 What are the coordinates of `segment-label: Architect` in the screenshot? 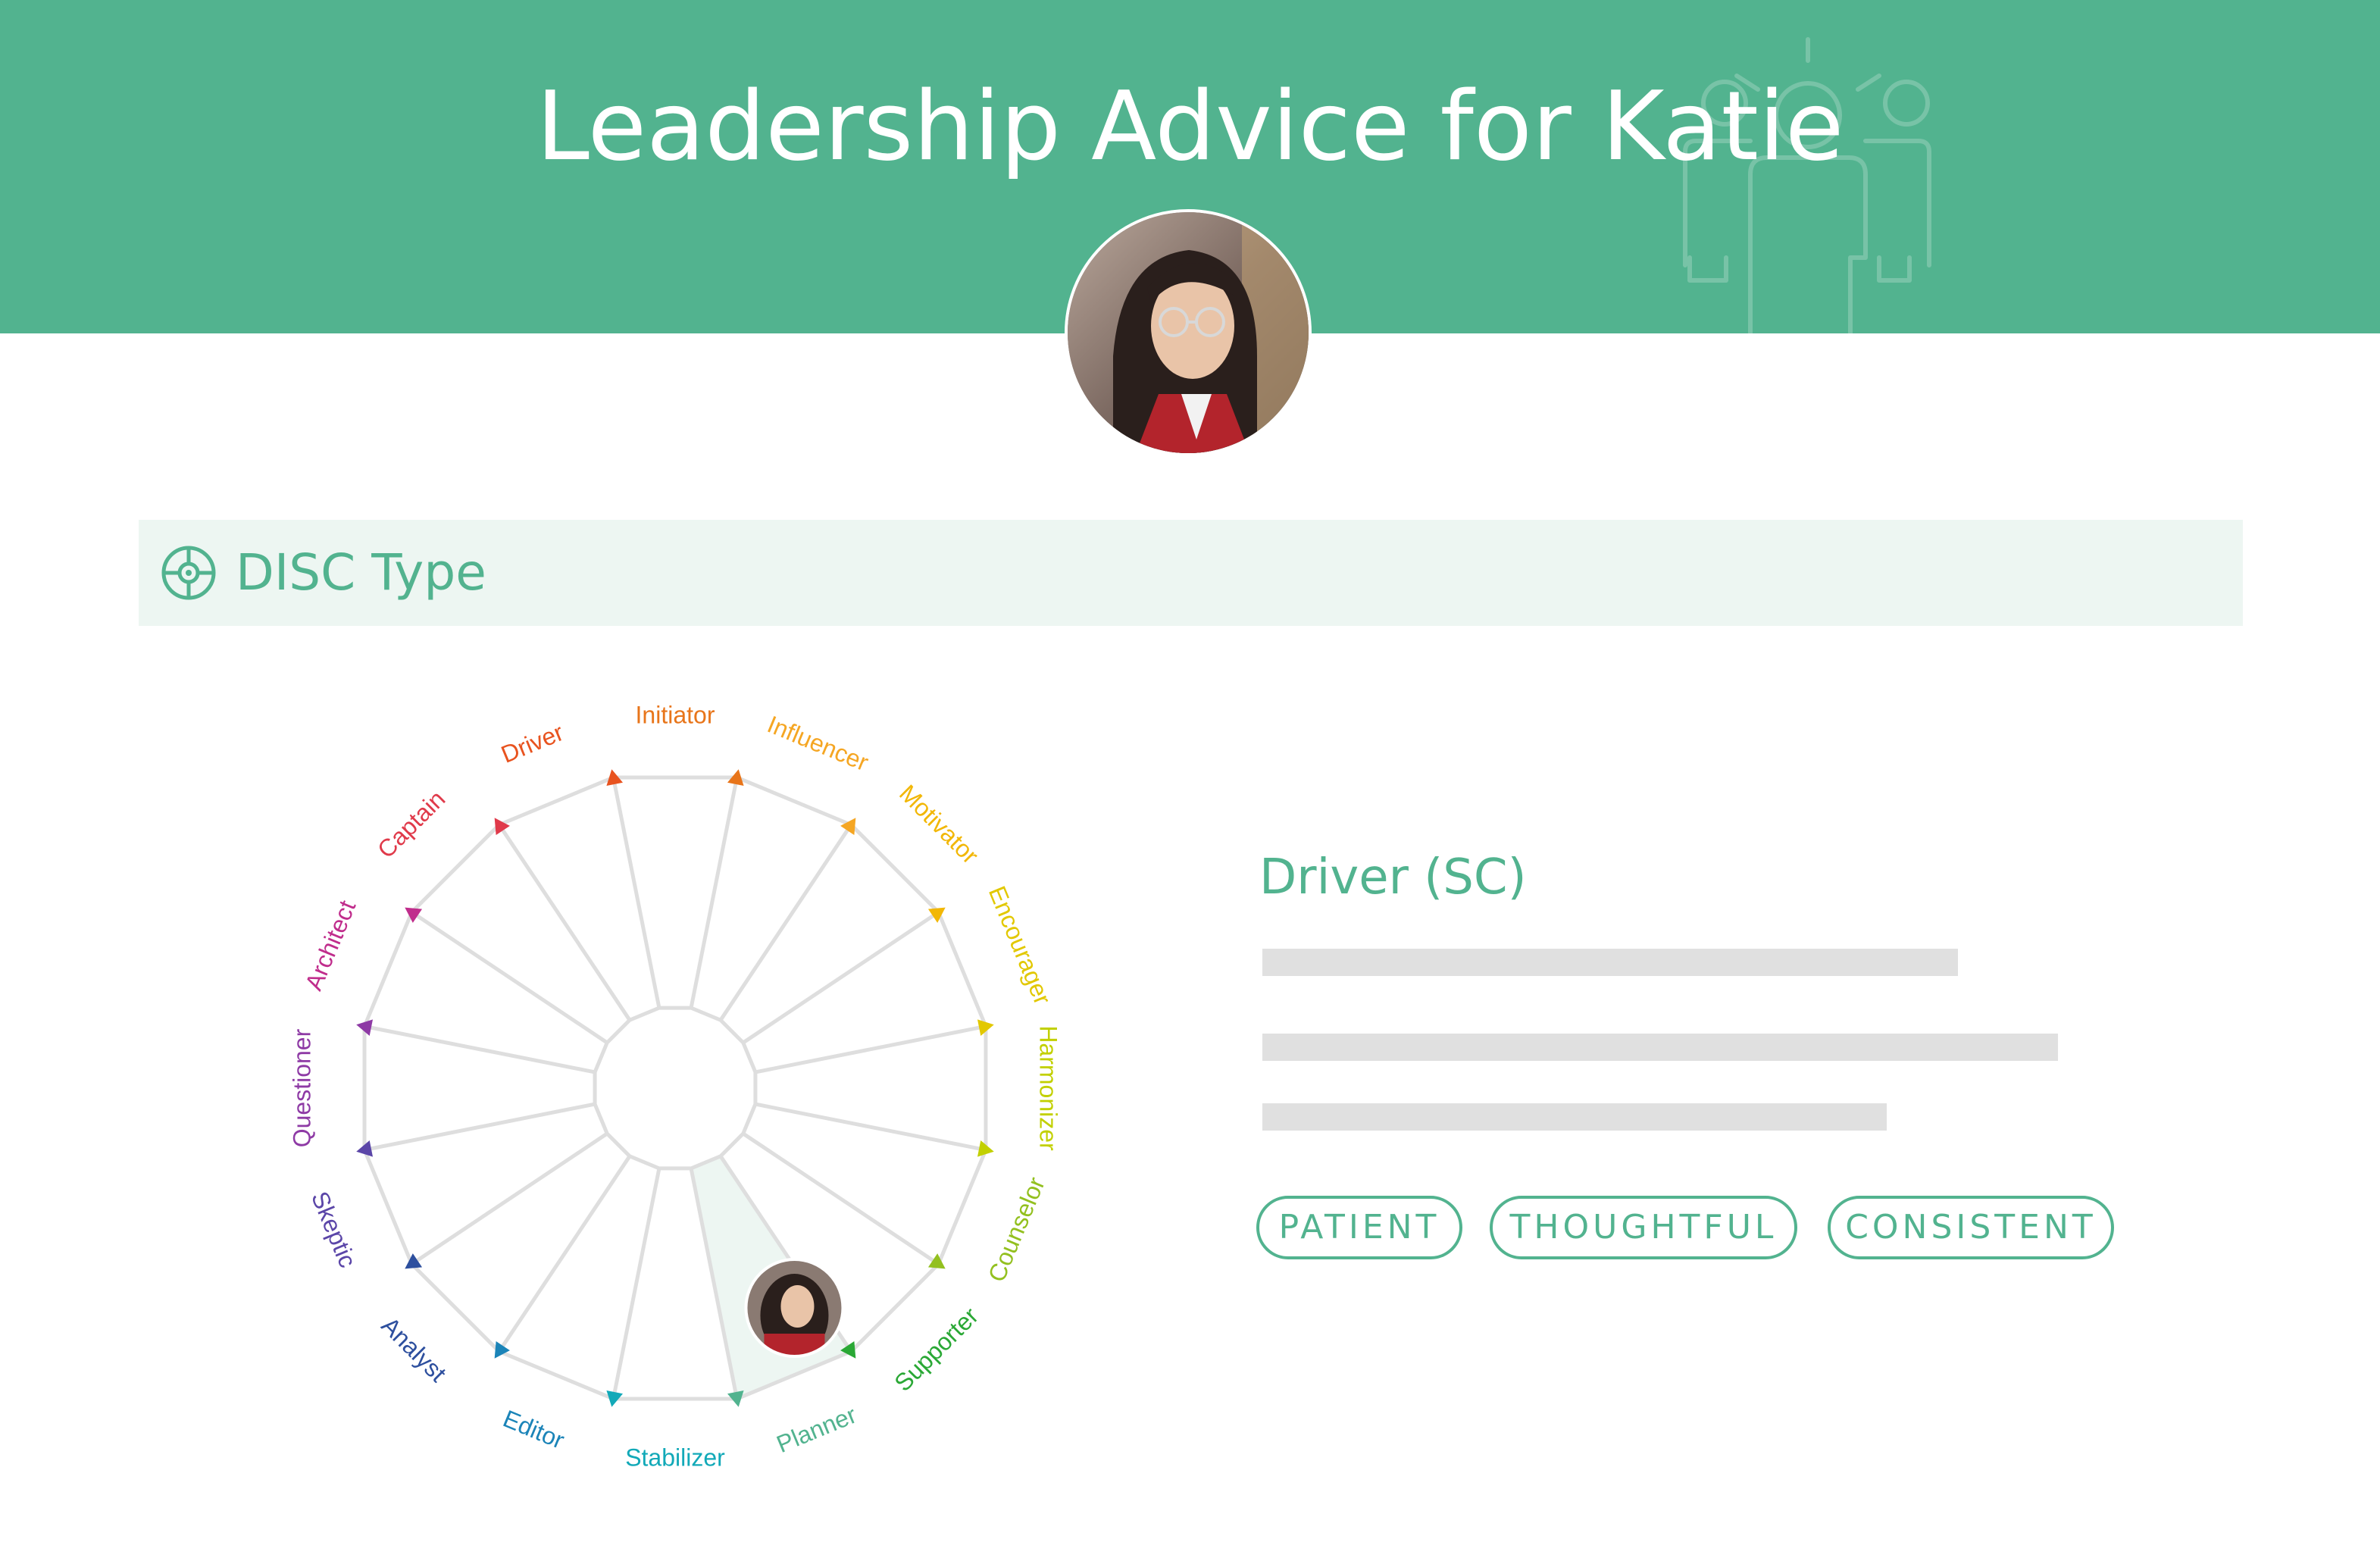 It's located at (330, 945).